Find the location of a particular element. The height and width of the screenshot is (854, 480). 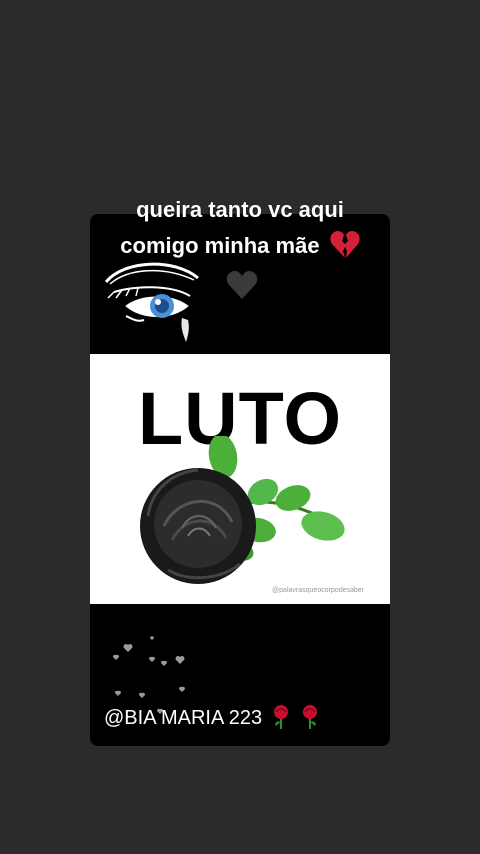

caption-line-2: comigo minha mãe is located at coordinates (220, 245).